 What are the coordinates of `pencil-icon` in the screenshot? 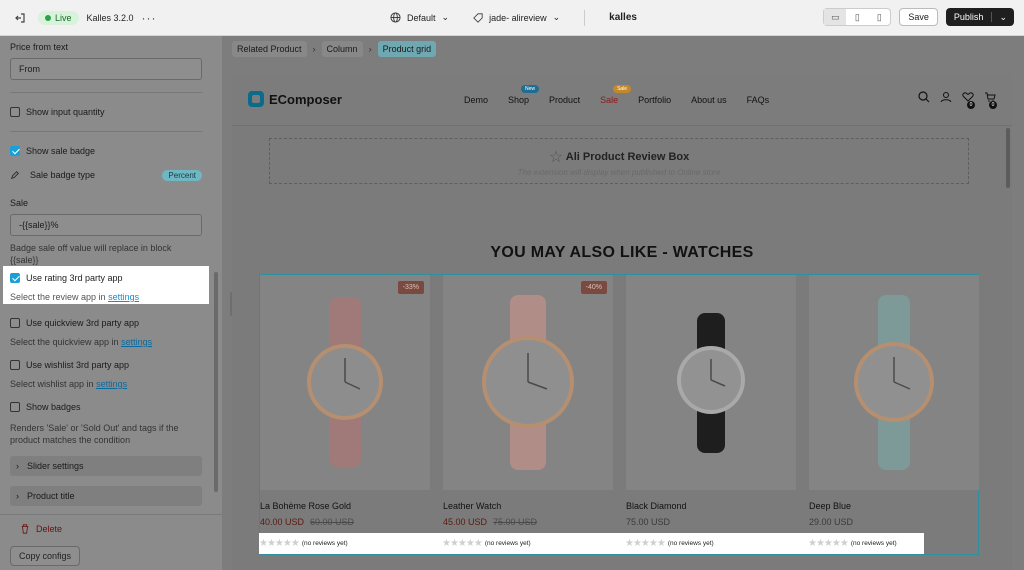 It's located at (15, 175).